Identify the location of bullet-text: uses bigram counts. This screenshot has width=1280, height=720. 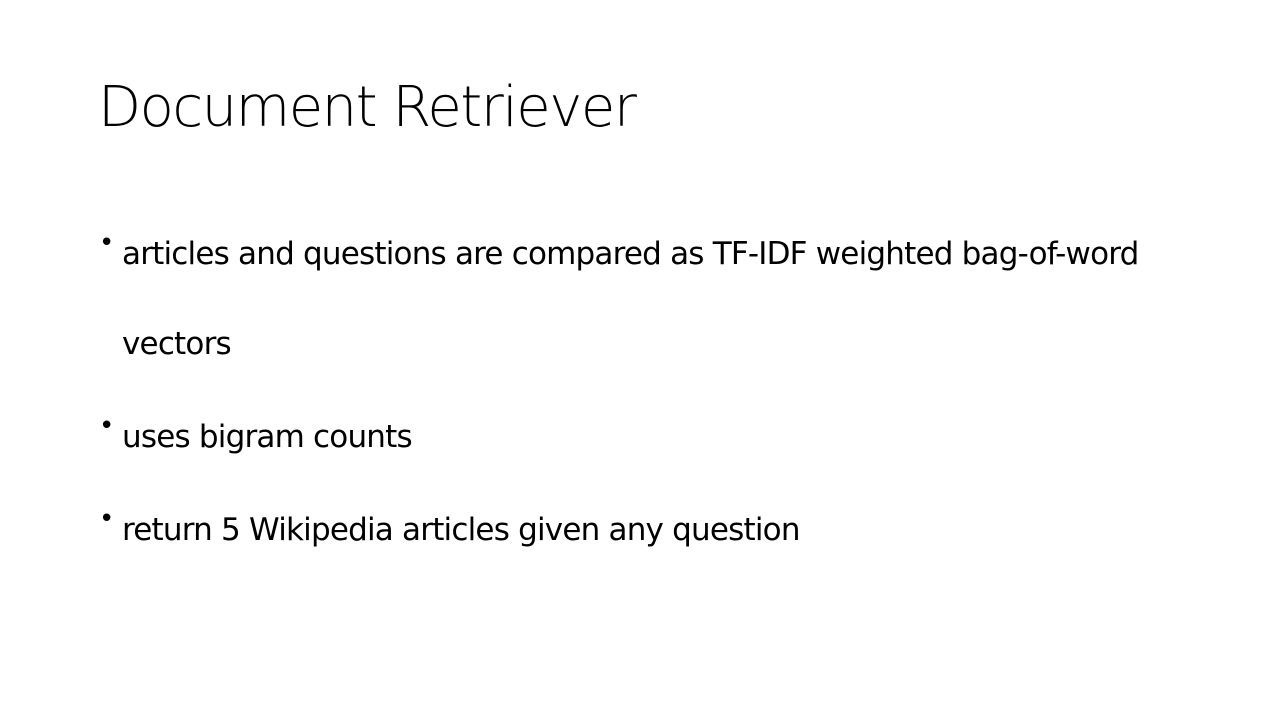
(267, 437).